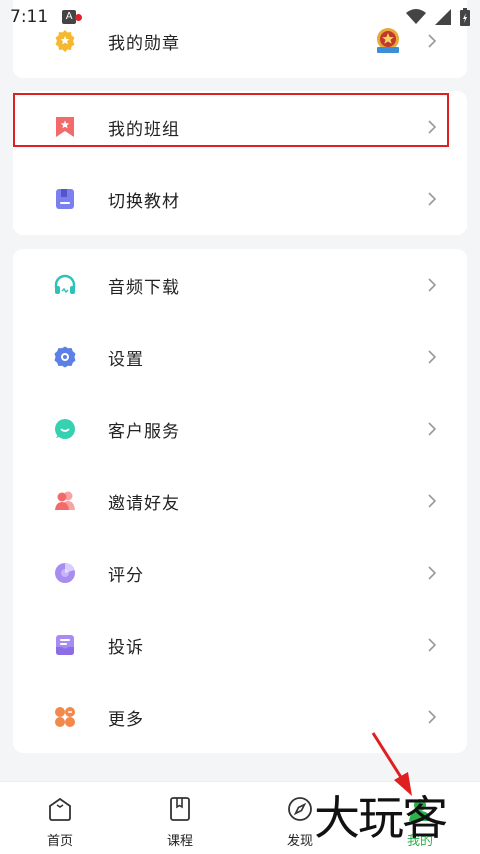 Image resolution: width=480 pixels, height=854 pixels. I want to click on users-icon, so click(65, 500).